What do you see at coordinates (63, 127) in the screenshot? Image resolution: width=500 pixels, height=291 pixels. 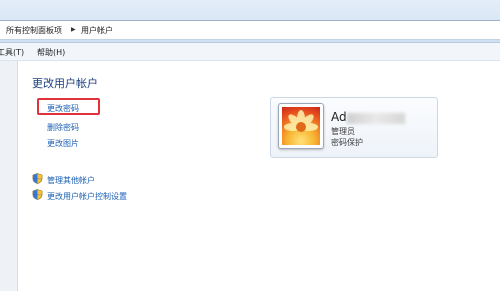 I see `remove-password-link: 删除密码` at bounding box center [63, 127].